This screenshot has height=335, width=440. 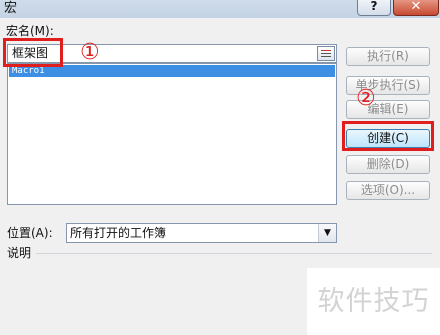 I want to click on select-range-icon, so click(x=326, y=53).